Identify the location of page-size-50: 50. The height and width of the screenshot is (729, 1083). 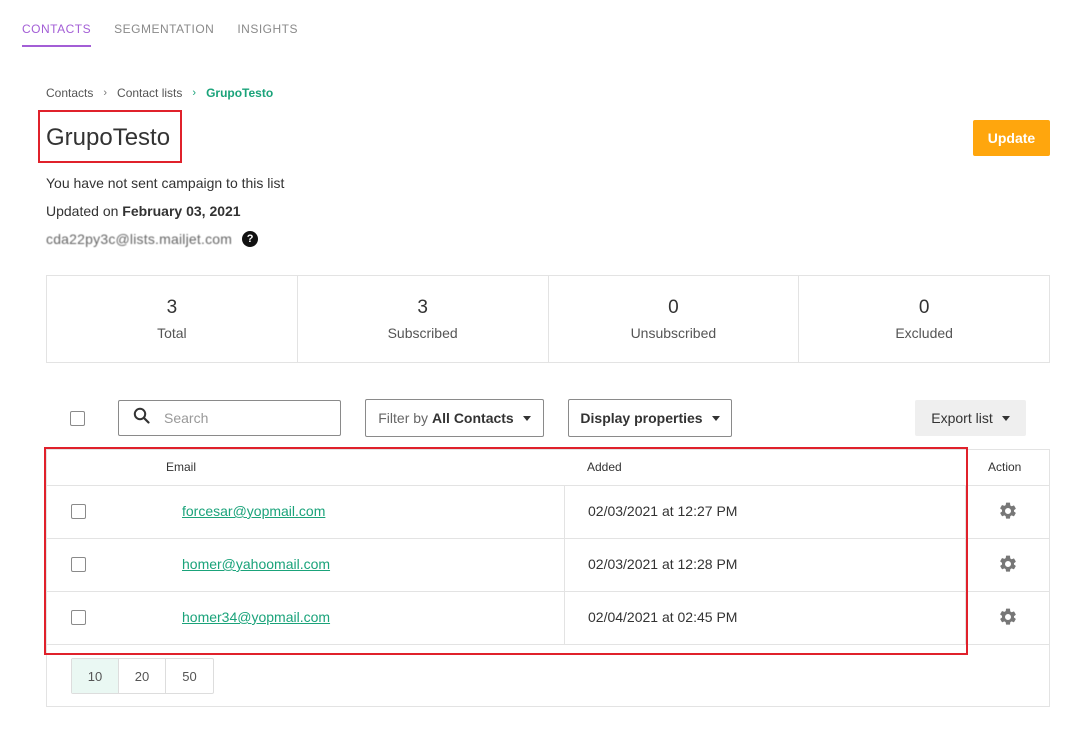
(189, 676).